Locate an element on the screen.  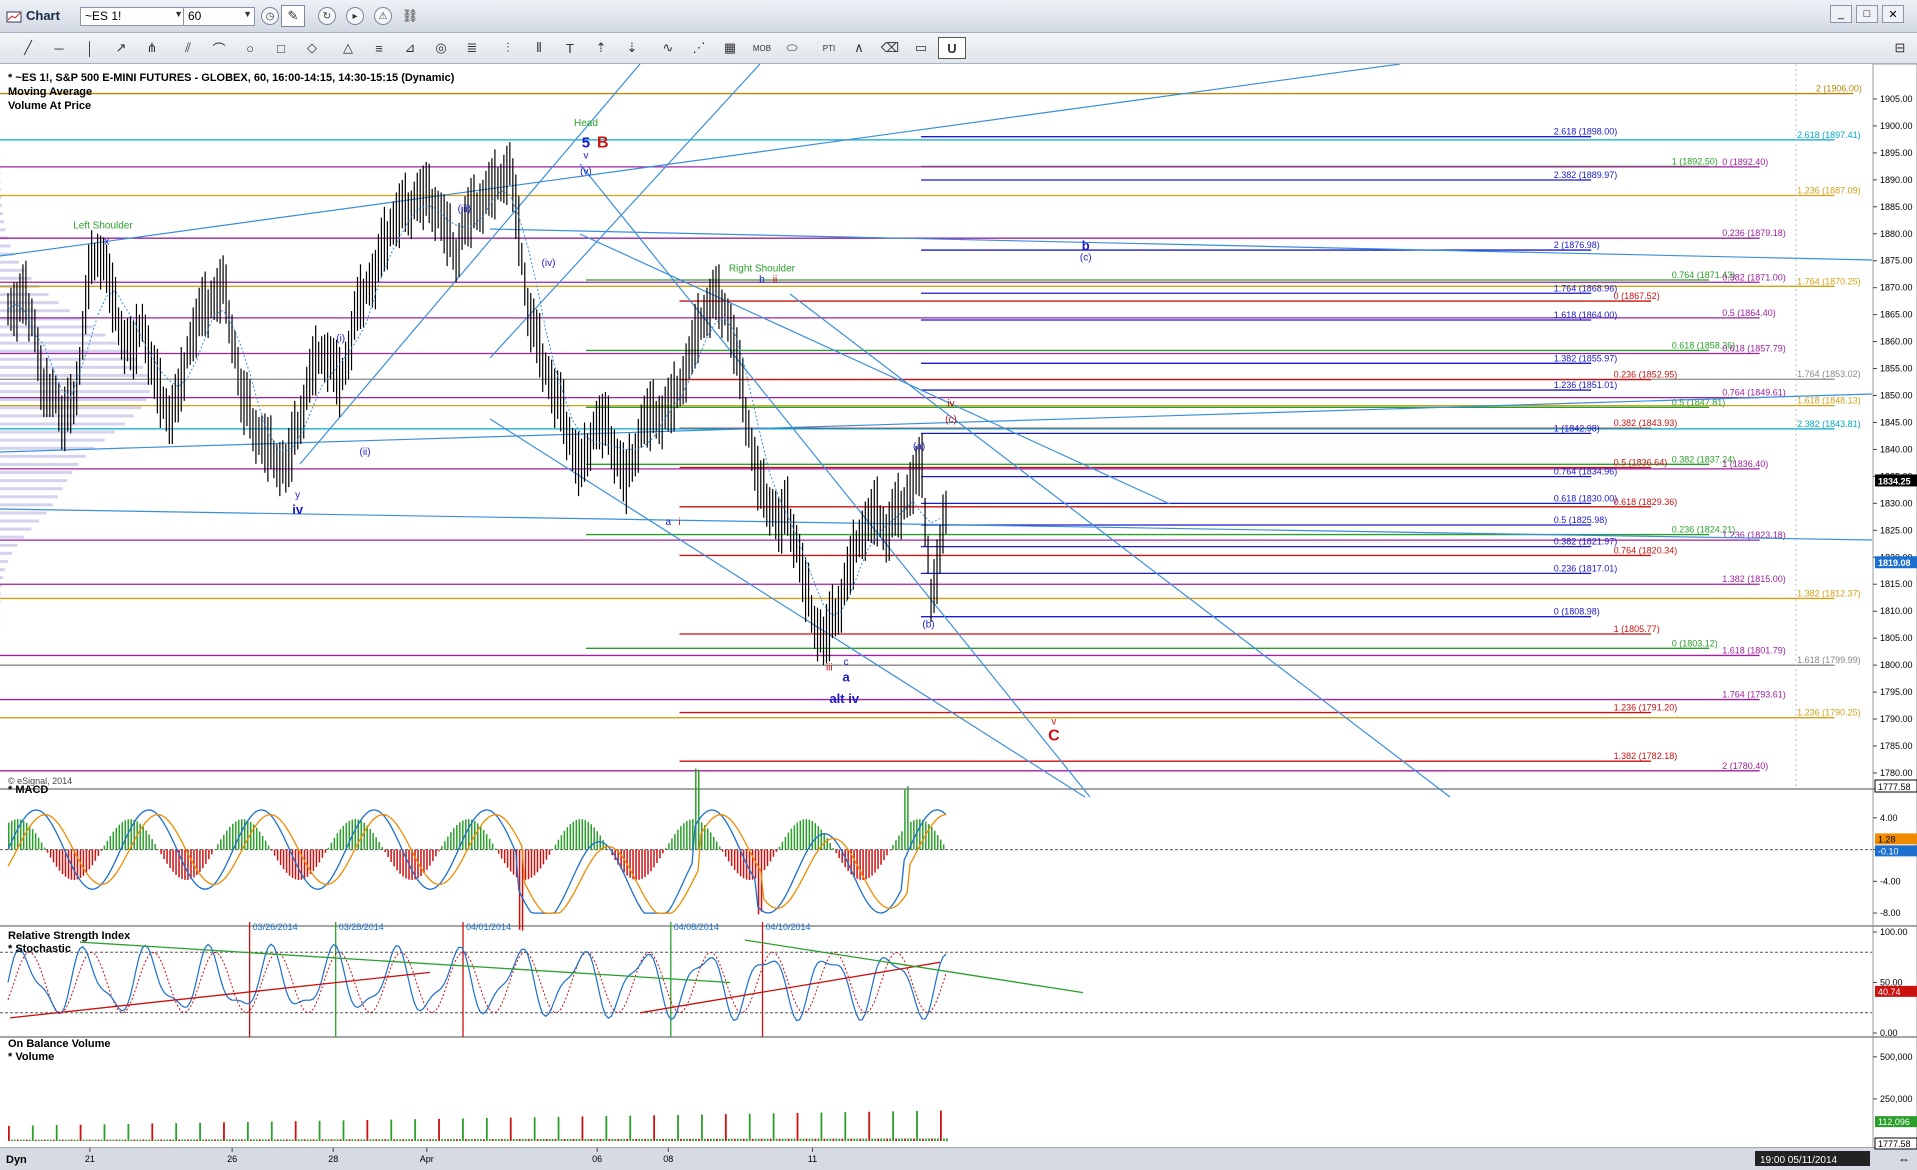
fib-label: 2.382 (1889.97) is located at coordinates (1586, 175).